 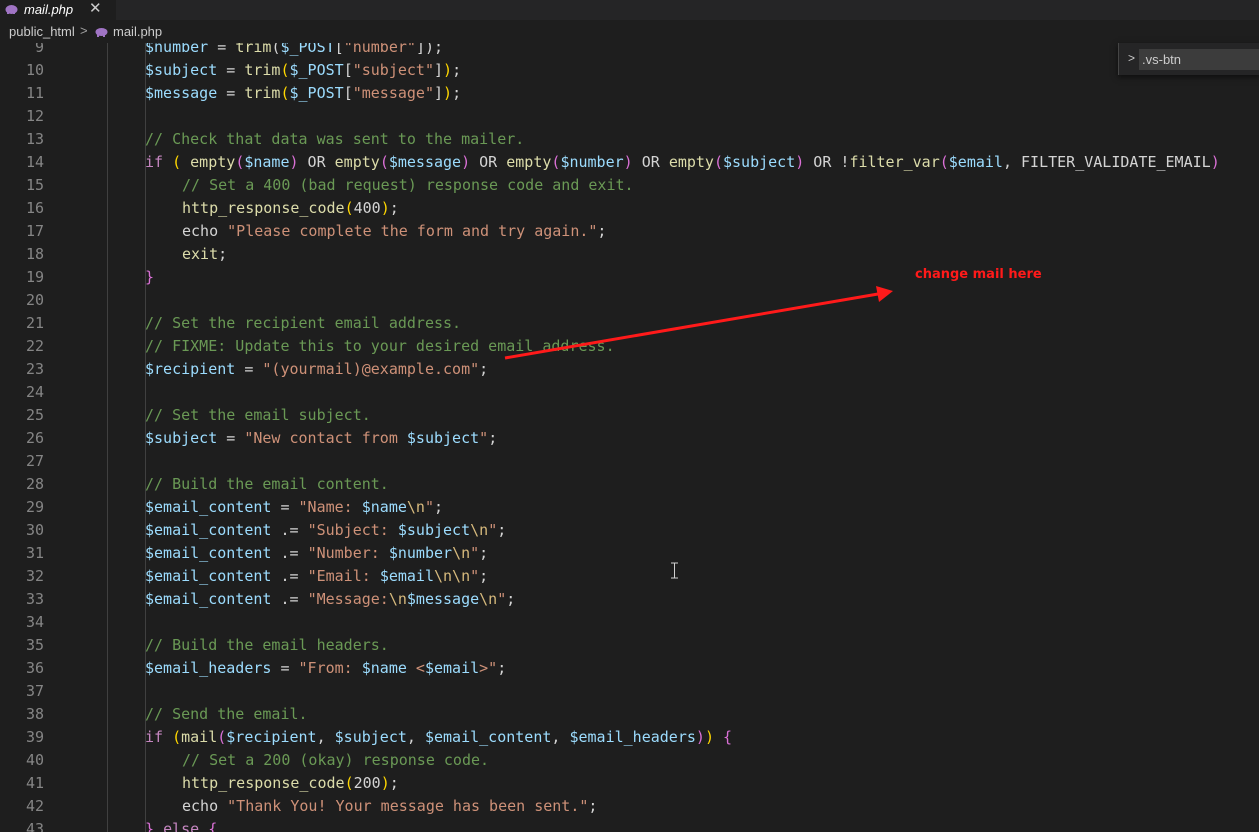 I want to click on code-token: }, so click(x=150, y=826).